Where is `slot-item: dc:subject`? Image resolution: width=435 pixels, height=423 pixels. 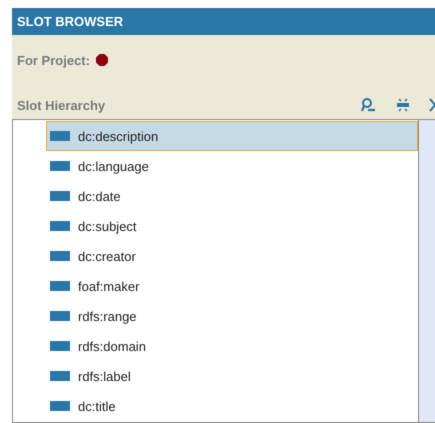 slot-item: dc:subject is located at coordinates (232, 226).